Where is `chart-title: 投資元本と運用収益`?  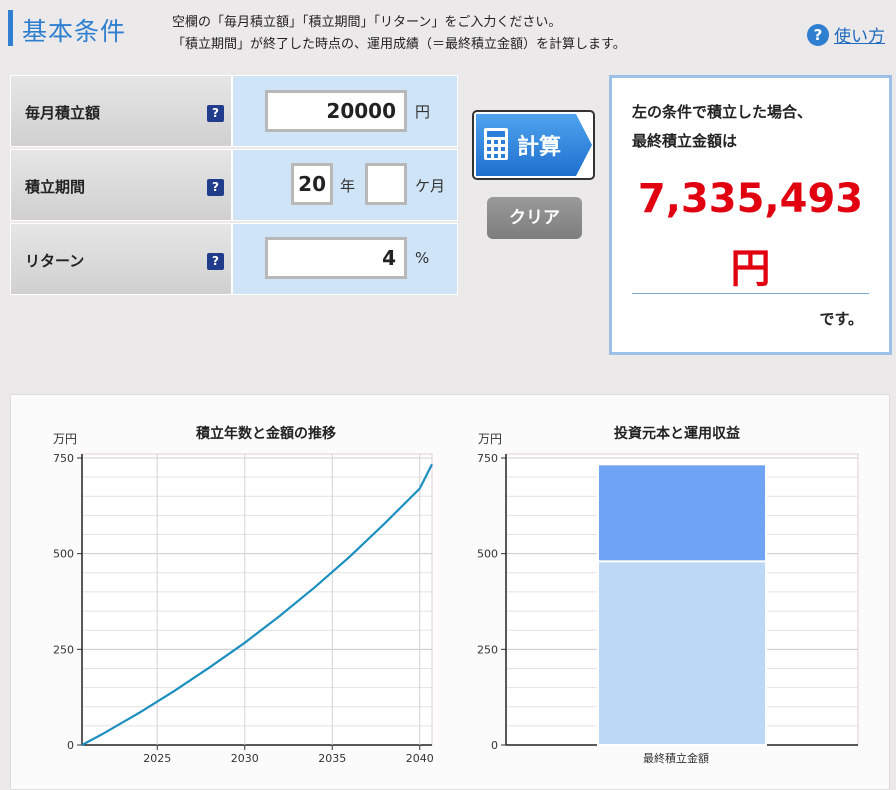 chart-title: 投資元本と運用収益 is located at coordinates (677, 433).